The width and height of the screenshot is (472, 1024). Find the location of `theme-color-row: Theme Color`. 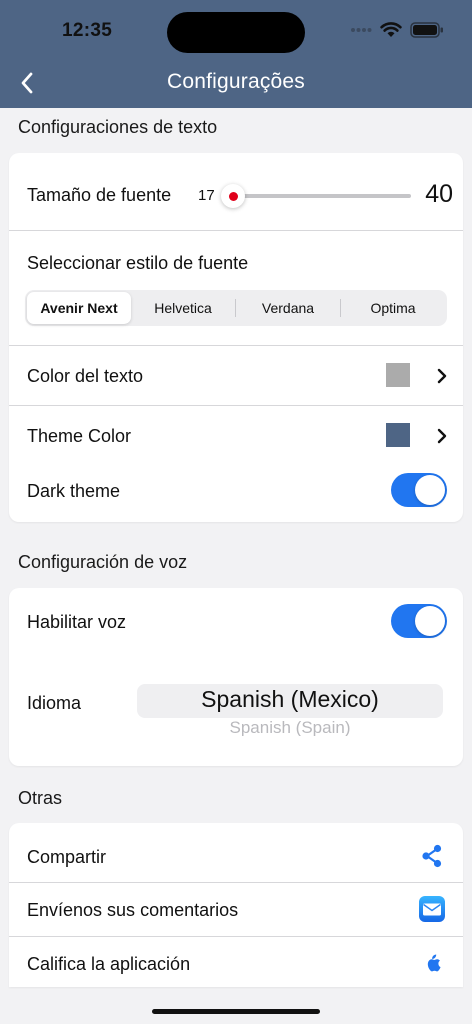

theme-color-row: Theme Color is located at coordinates (236, 434).